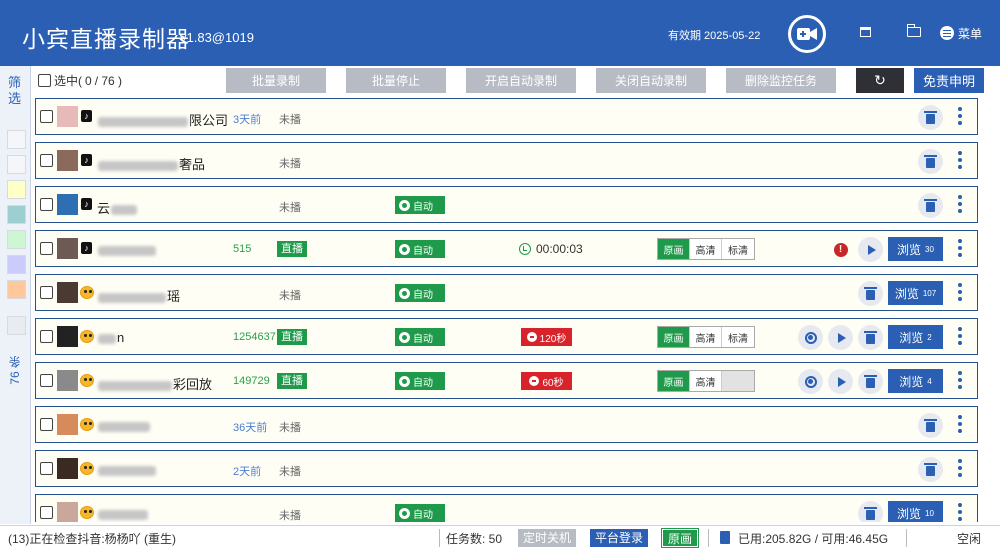 This screenshot has height=550, width=1000. I want to click on list-item: 2天前 未播, so click(506, 468).